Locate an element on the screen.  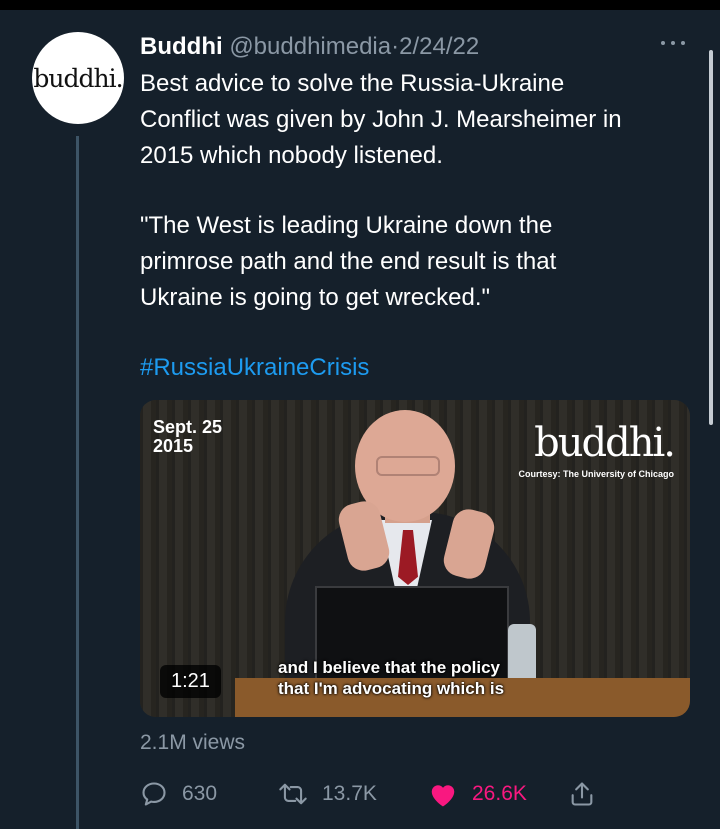
video-date-line1: Sept. 25 is located at coordinates (188, 427).